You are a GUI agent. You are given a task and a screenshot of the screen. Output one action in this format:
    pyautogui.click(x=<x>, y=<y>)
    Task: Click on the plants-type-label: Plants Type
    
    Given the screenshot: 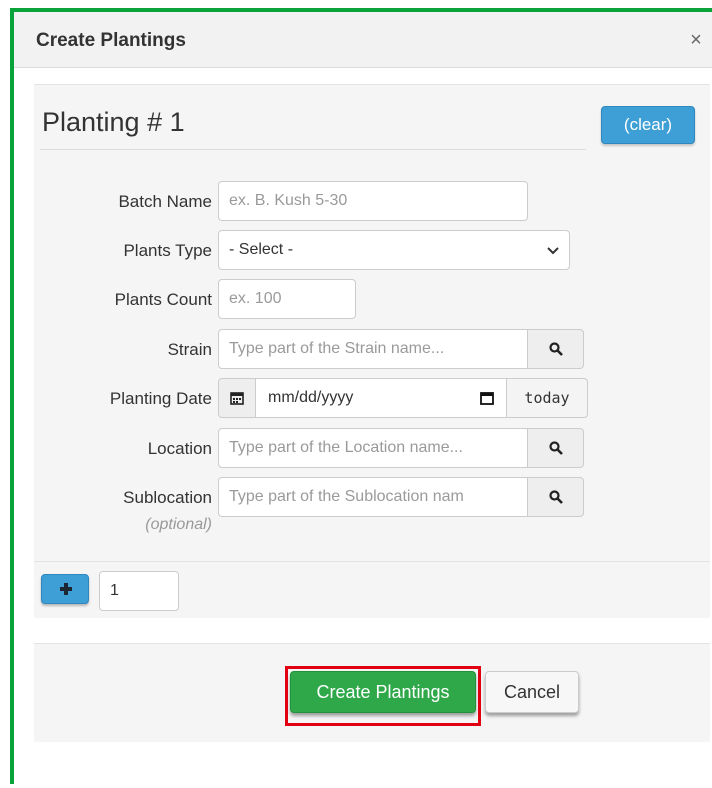 What is the action you would take?
    pyautogui.click(x=167, y=250)
    